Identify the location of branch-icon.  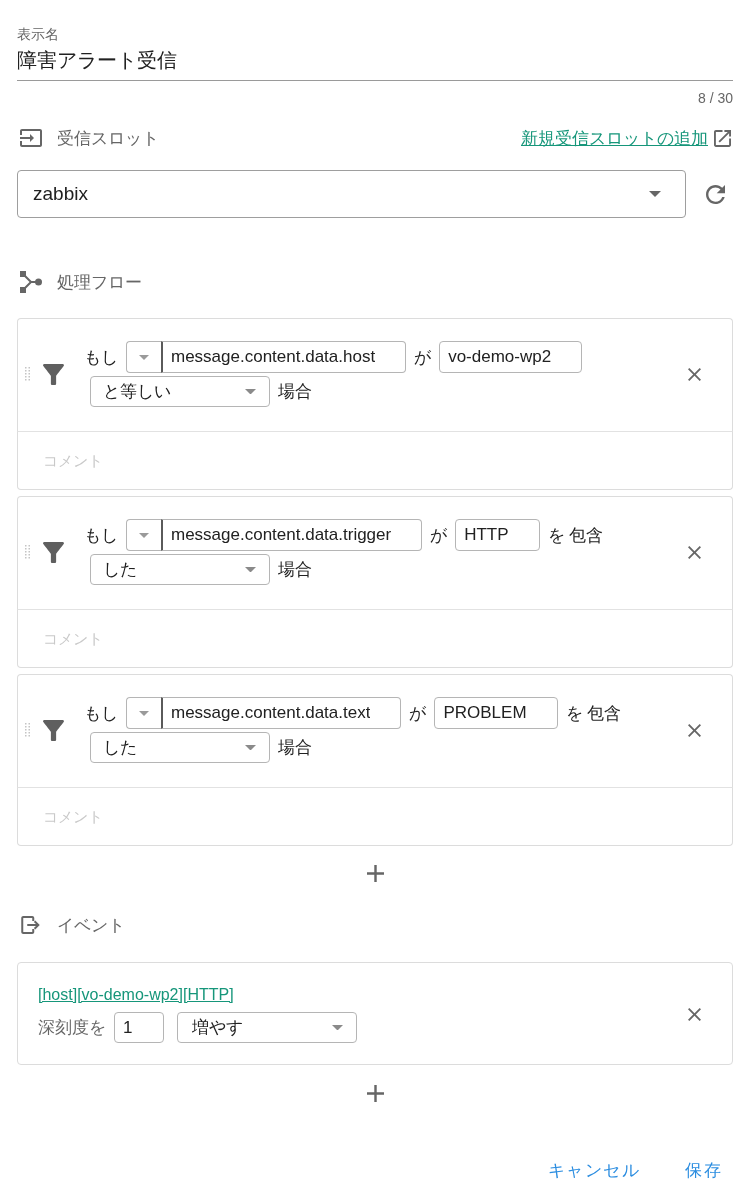
(31, 282).